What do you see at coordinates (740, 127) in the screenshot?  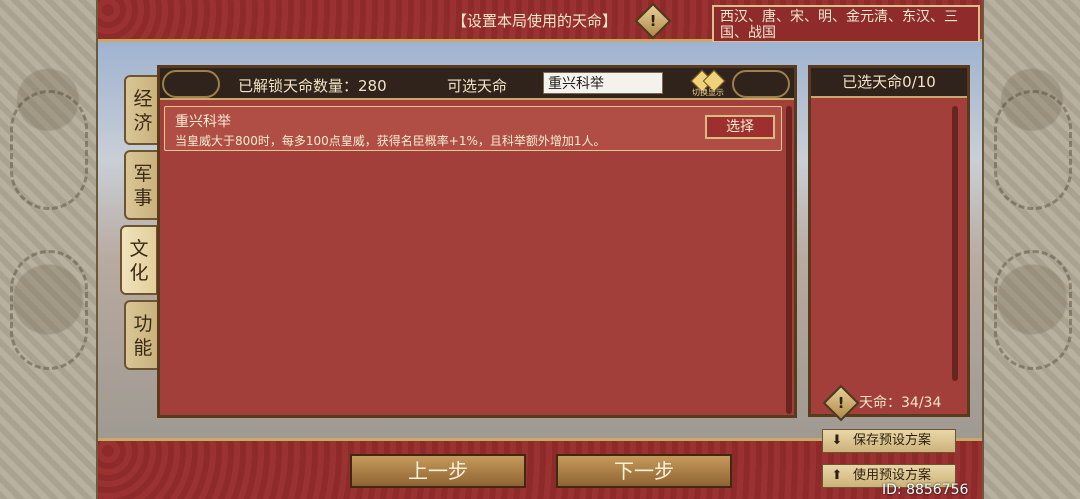 I see `select-button: 选择` at bounding box center [740, 127].